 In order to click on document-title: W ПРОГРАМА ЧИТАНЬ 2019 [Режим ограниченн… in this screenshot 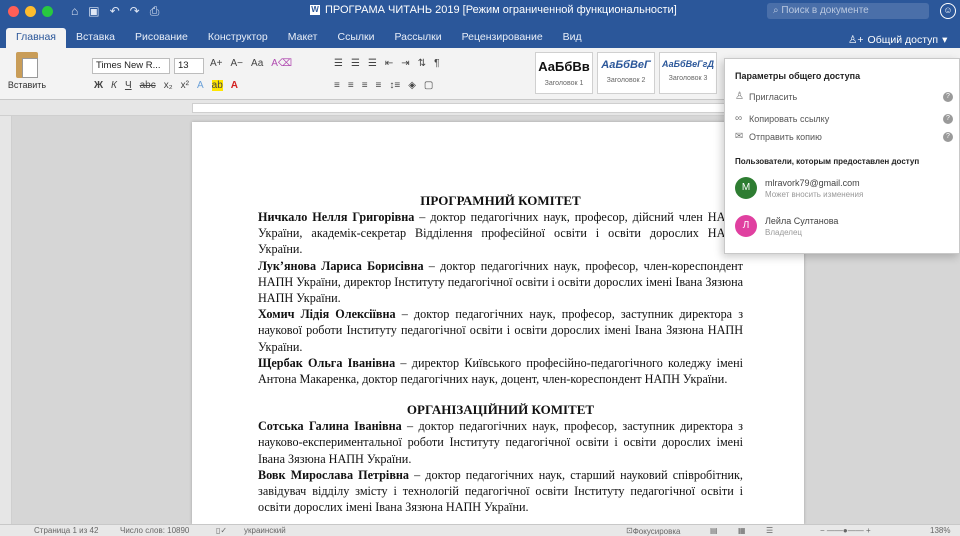, I will do `click(493, 10)`.